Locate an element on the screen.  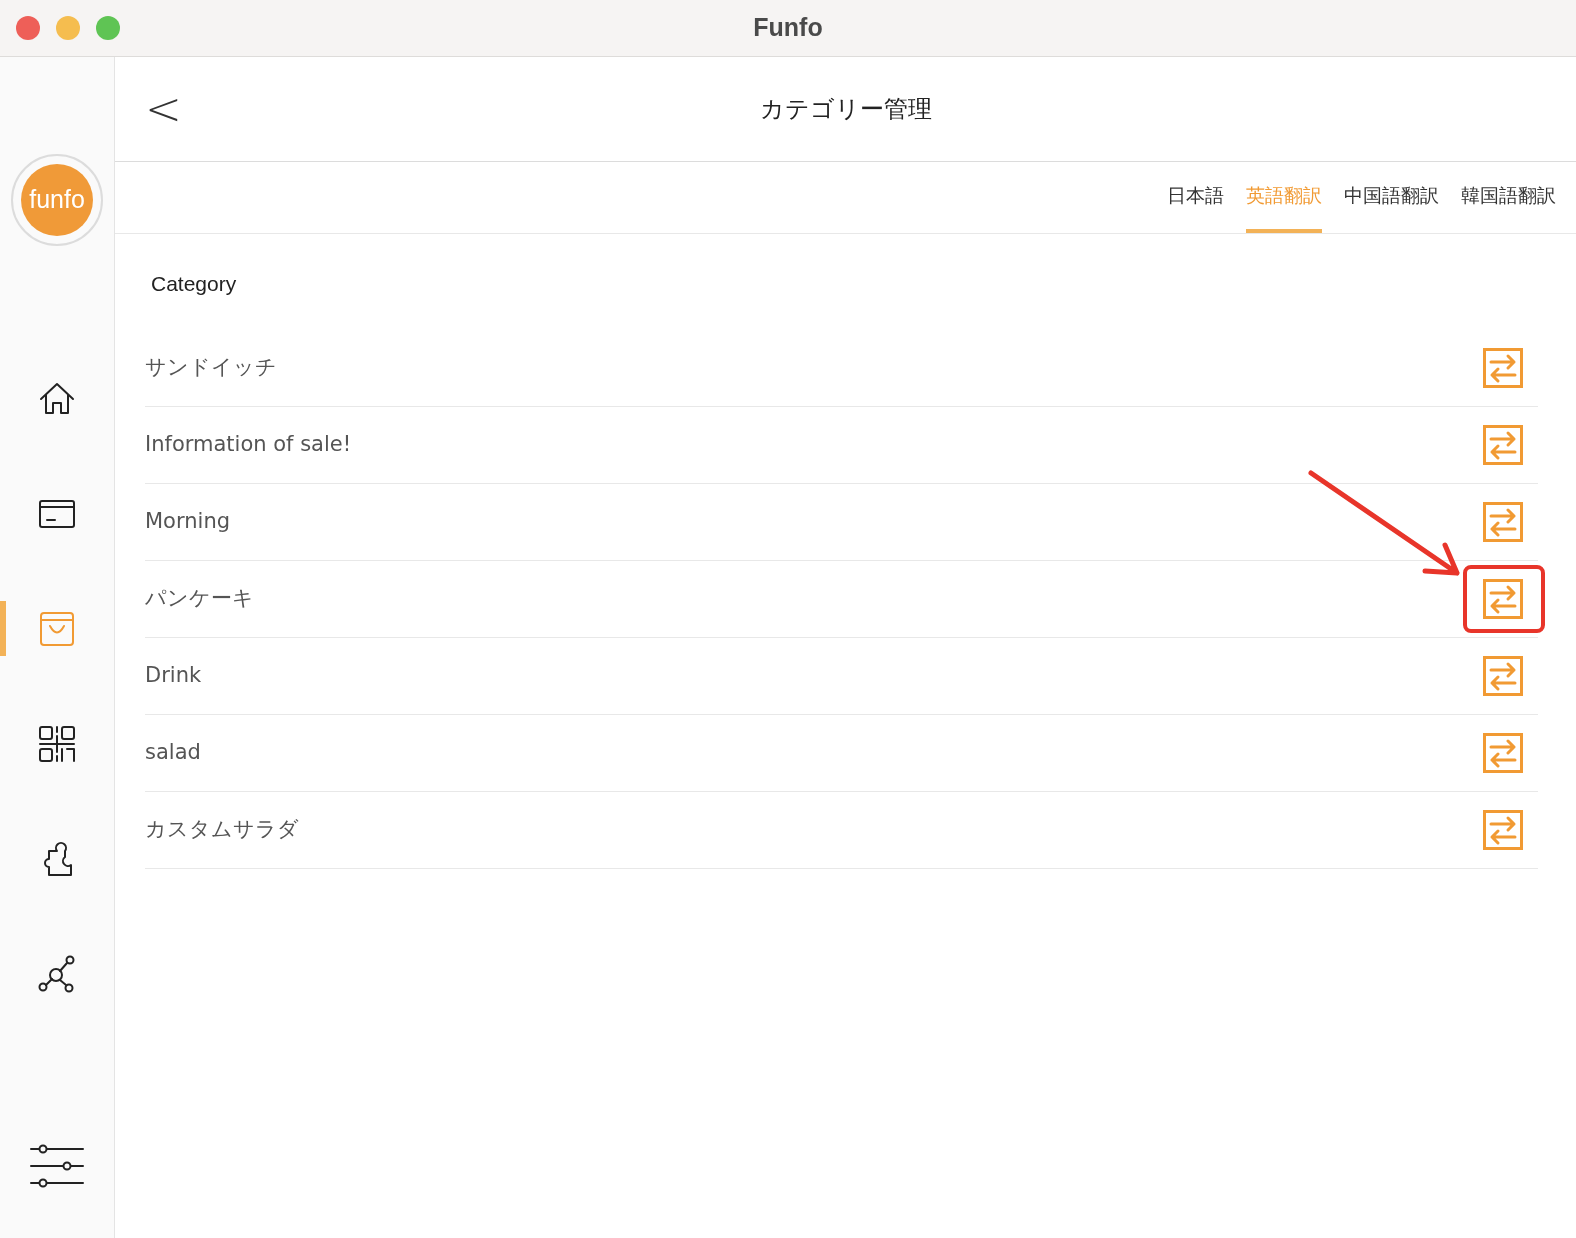
page-title: カテゴリー管理 is located at coordinates (845, 109).